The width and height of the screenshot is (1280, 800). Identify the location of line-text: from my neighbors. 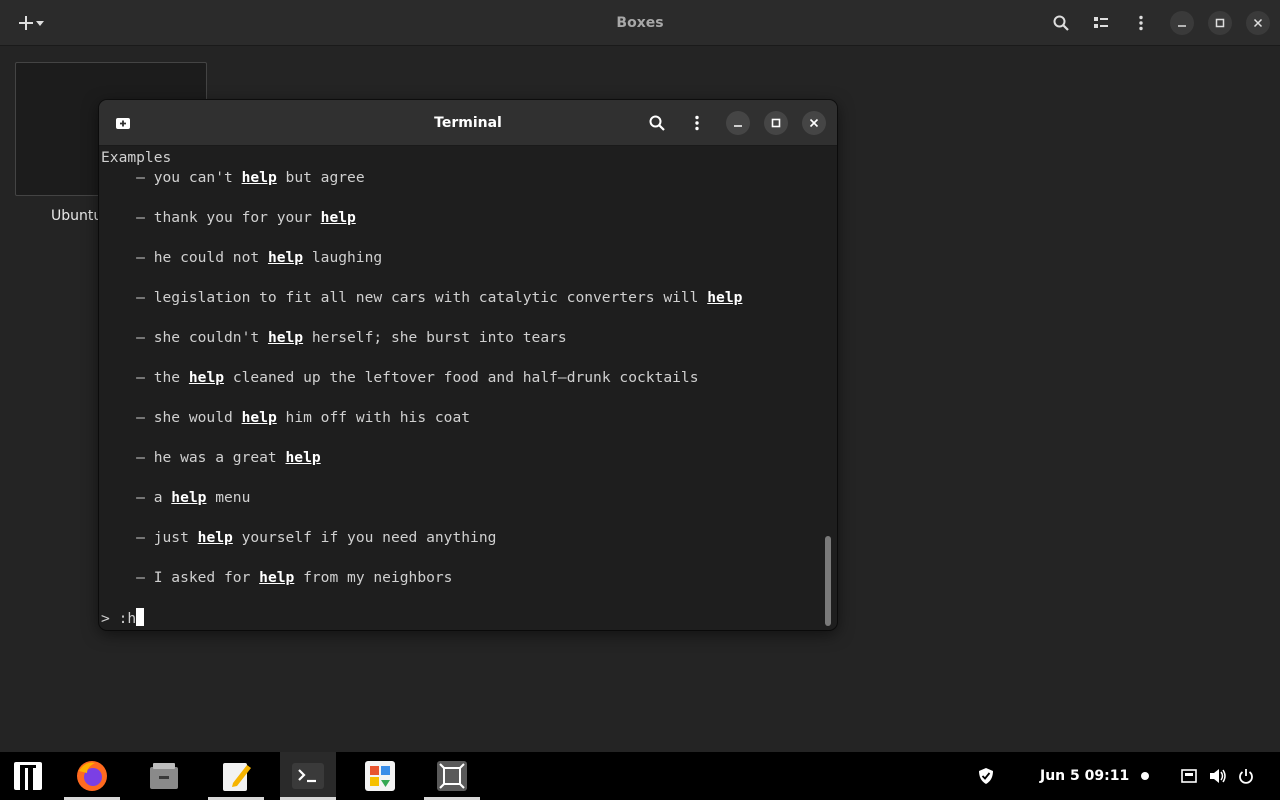
(373, 577).